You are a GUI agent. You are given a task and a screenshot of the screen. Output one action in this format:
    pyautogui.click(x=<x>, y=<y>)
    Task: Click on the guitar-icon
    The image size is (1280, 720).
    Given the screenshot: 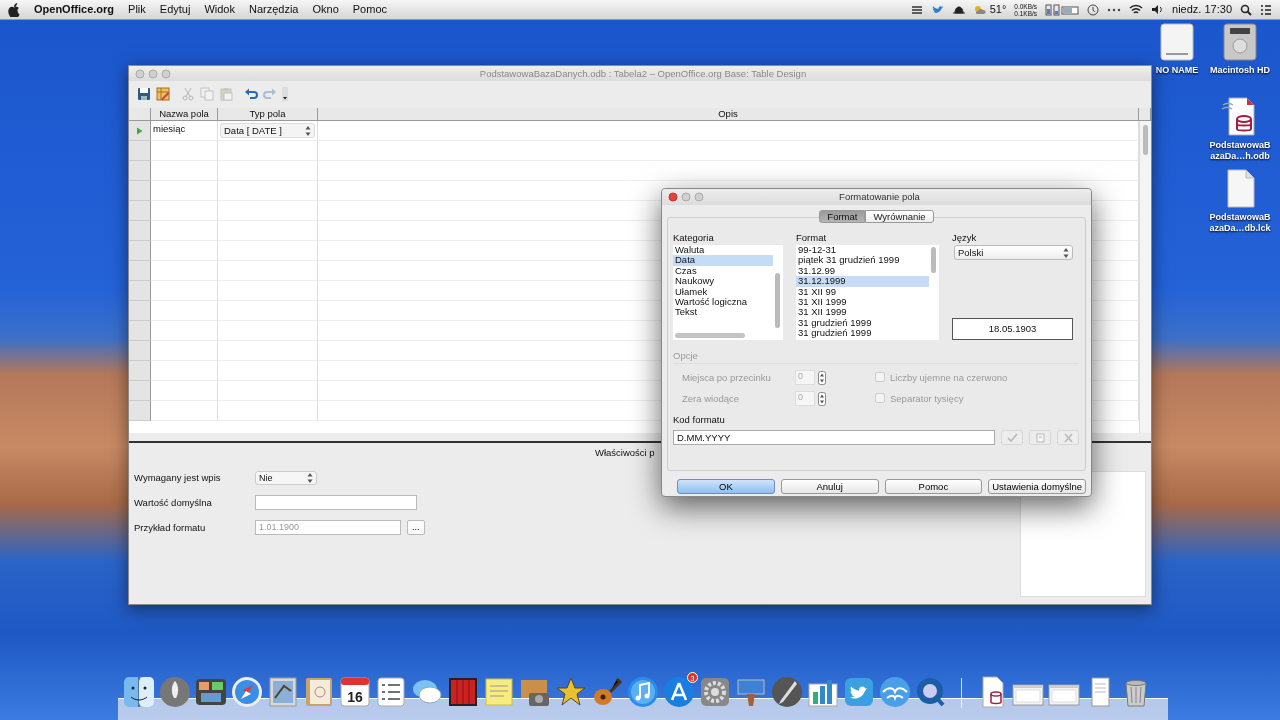 What is the action you would take?
    pyautogui.click(x=607, y=692)
    